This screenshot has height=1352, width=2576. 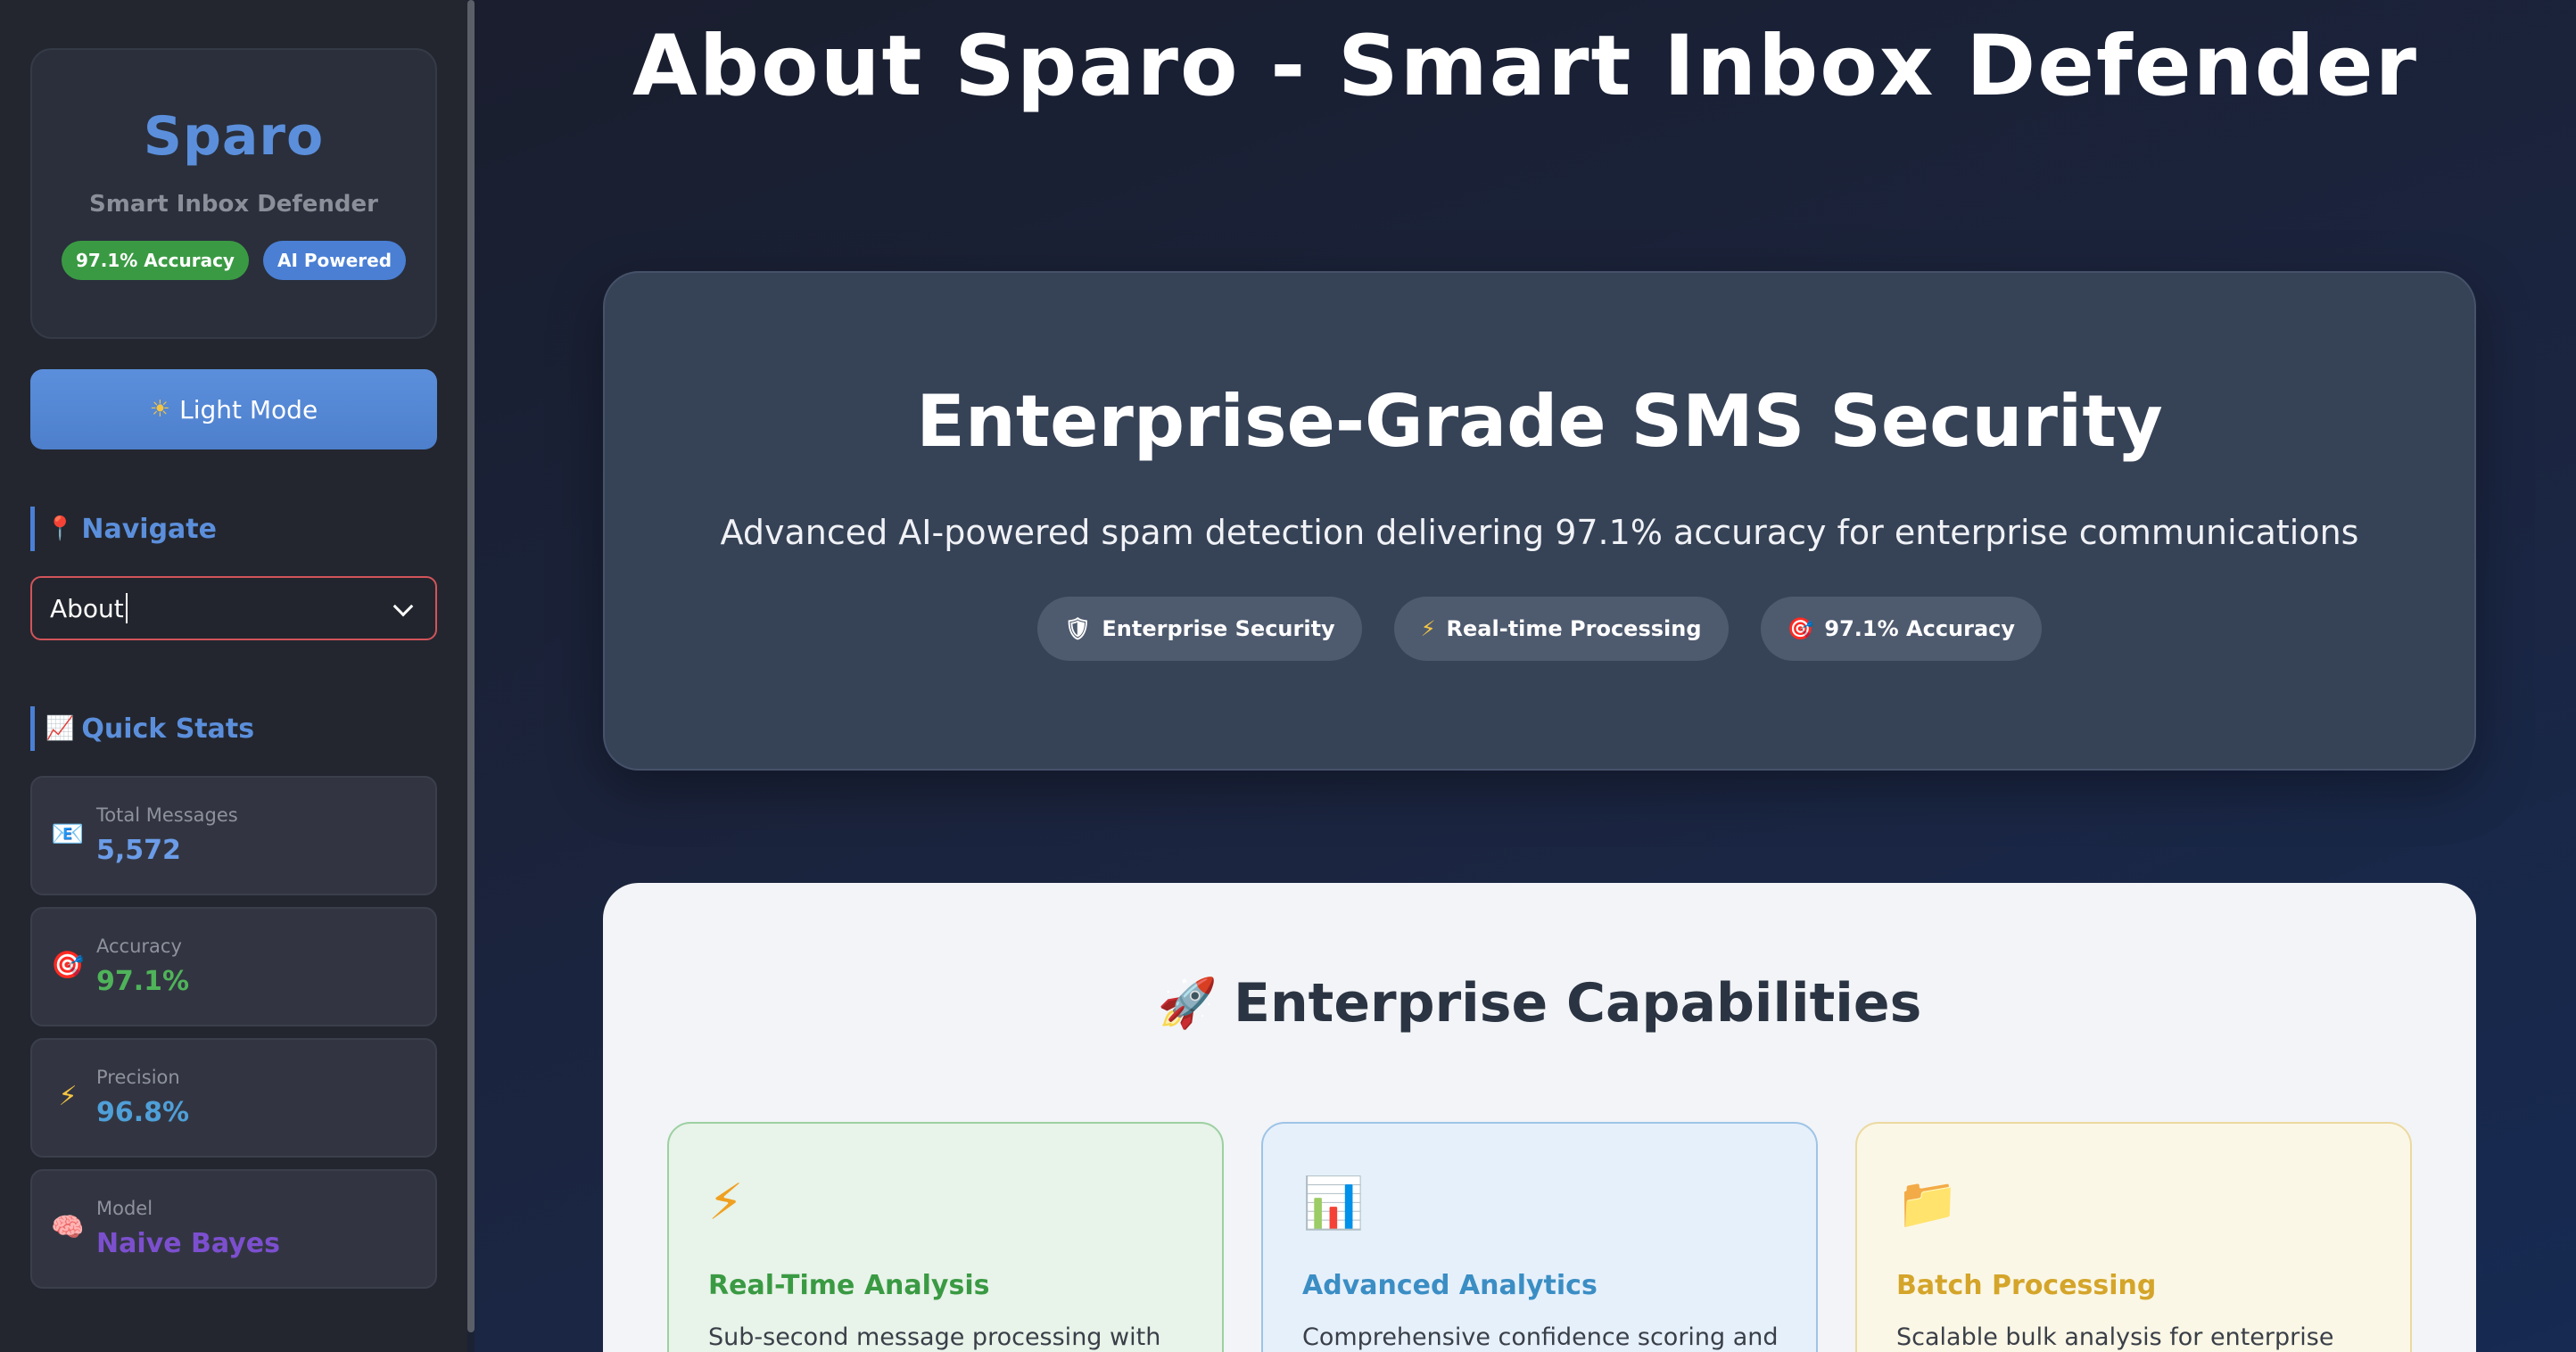 I want to click on stat-label: Model, so click(x=125, y=1208).